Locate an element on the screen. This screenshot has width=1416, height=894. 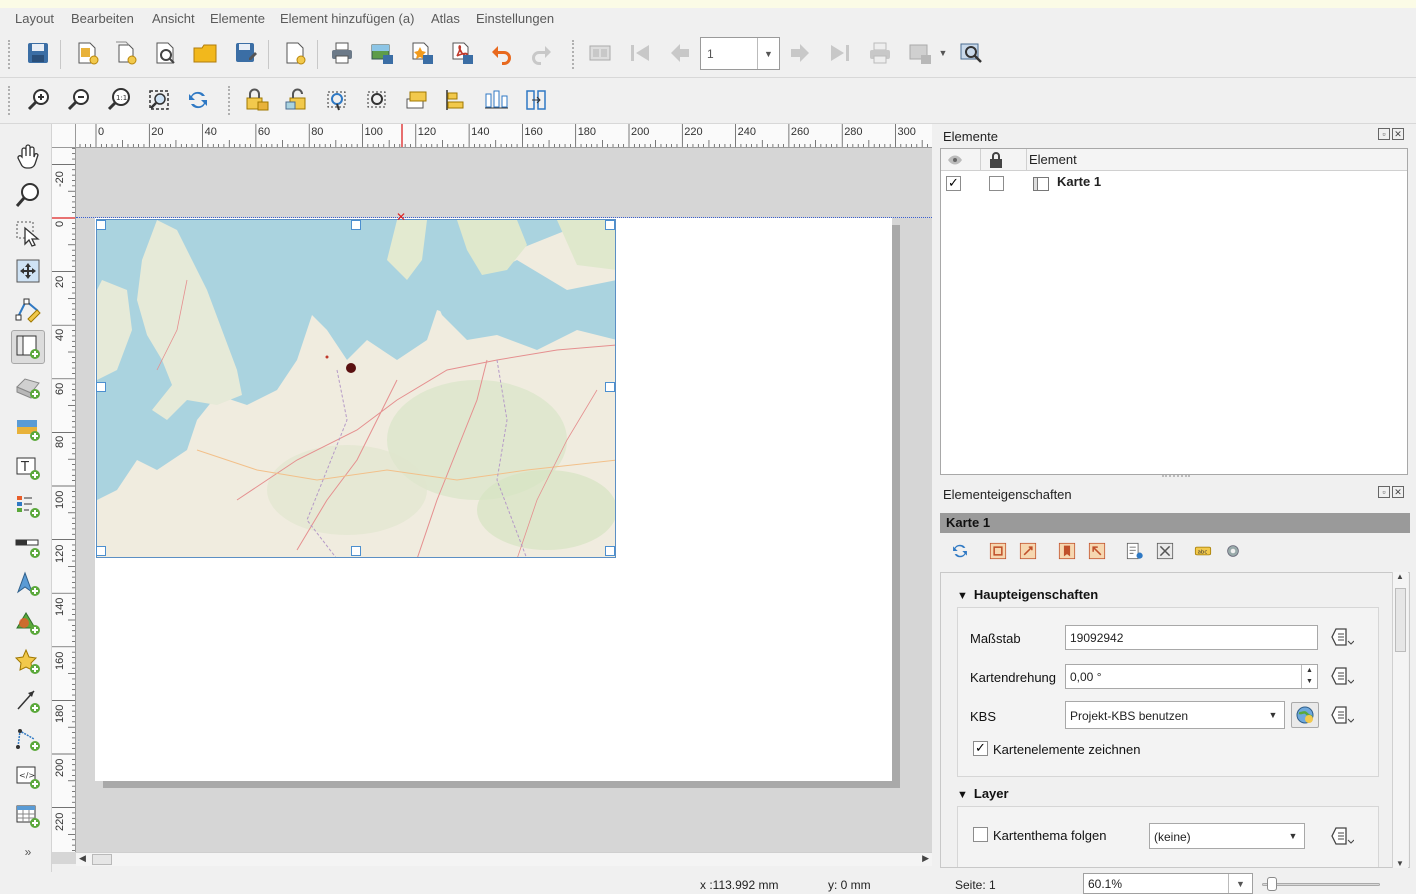
lock-column is located at coordinates (1004, 160).